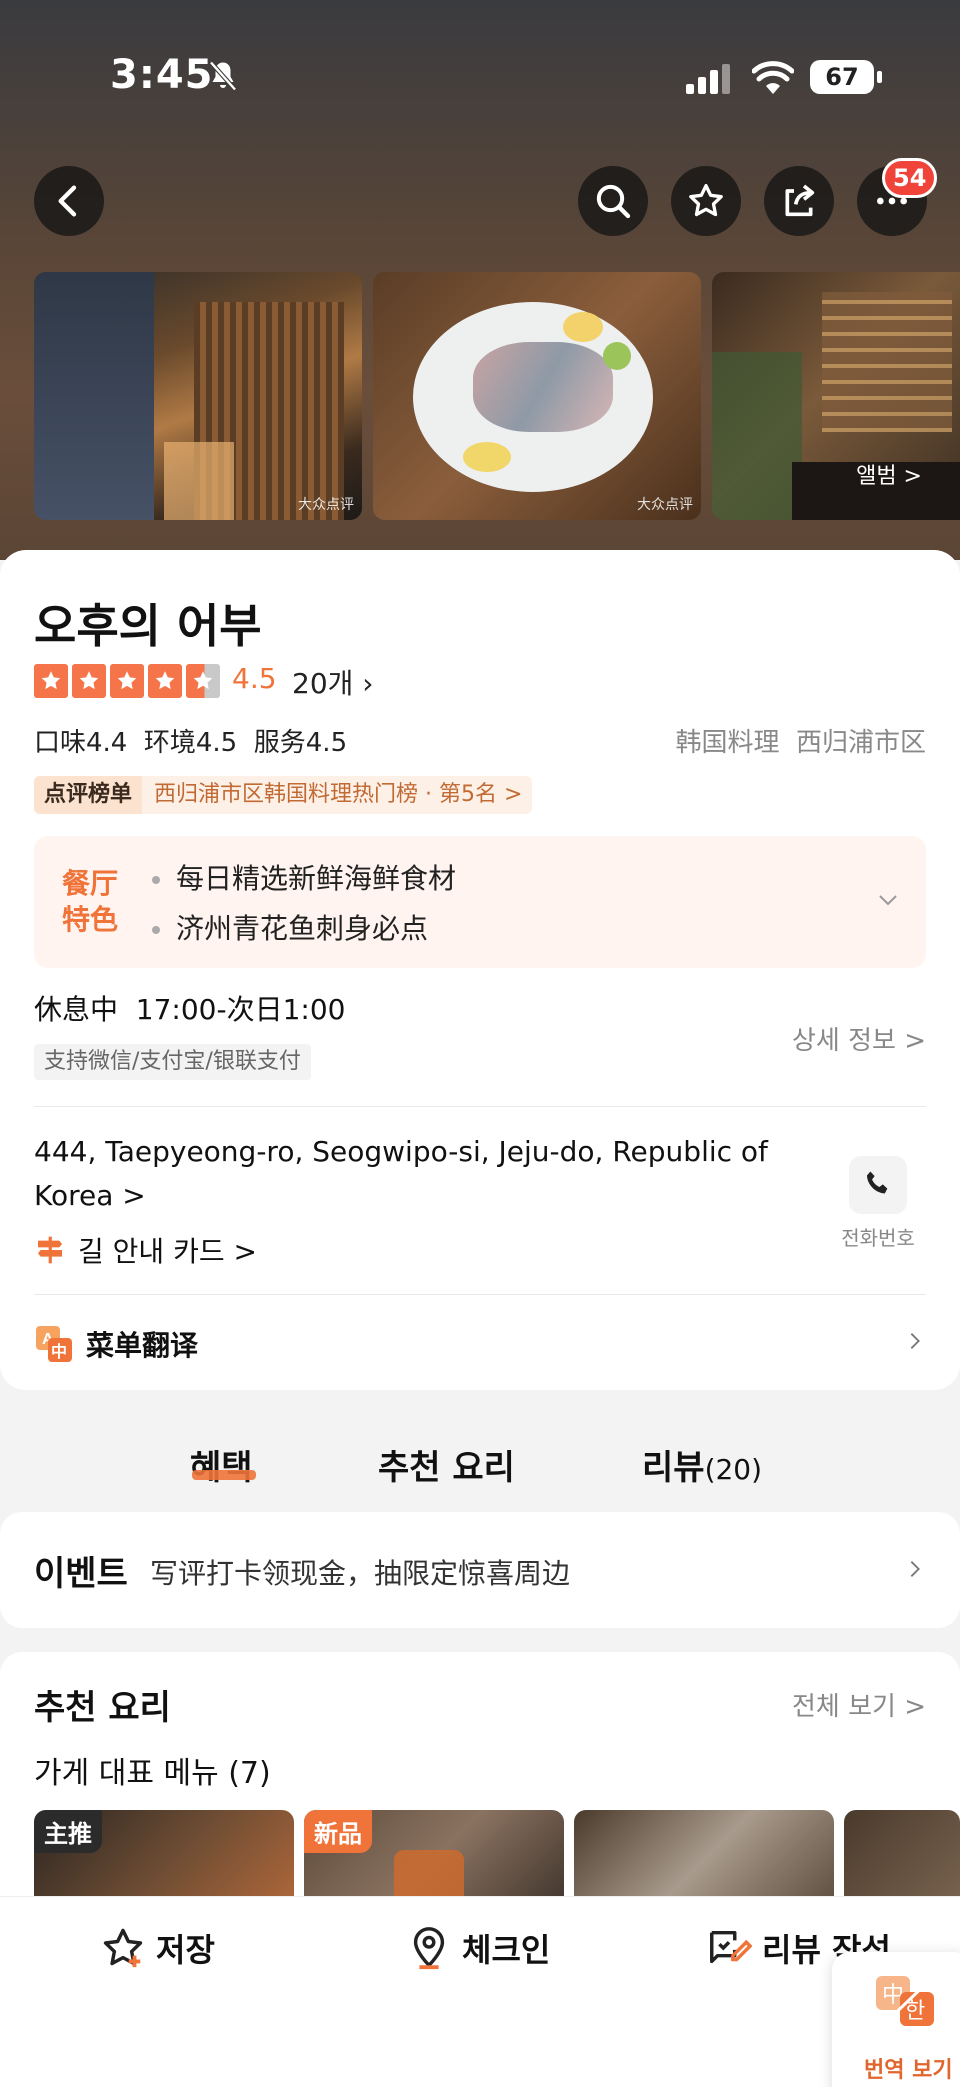 This screenshot has height=2087, width=960. Describe the element at coordinates (889, 474) in the screenshot. I see `album-link: 앨범 >` at that location.